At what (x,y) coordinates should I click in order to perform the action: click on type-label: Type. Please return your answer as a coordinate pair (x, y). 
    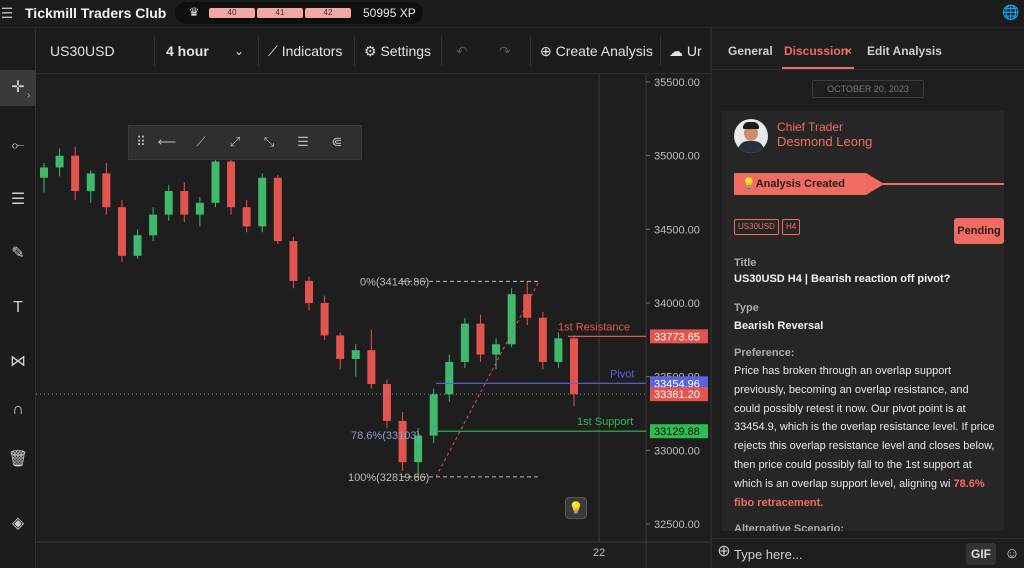
    Looking at the image, I should click on (746, 308).